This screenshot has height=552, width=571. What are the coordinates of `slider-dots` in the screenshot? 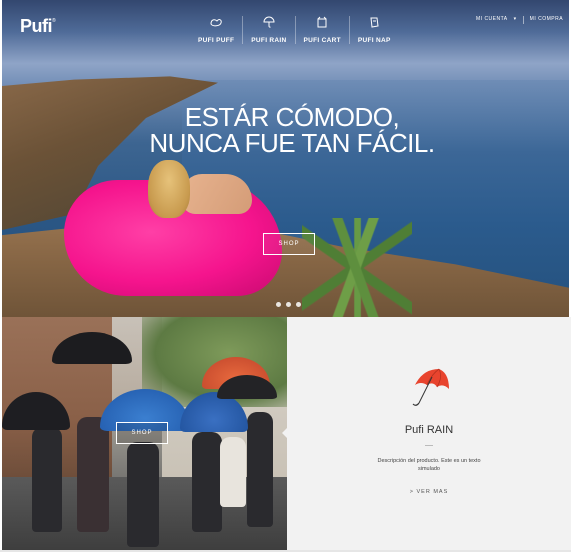 It's located at (288, 304).